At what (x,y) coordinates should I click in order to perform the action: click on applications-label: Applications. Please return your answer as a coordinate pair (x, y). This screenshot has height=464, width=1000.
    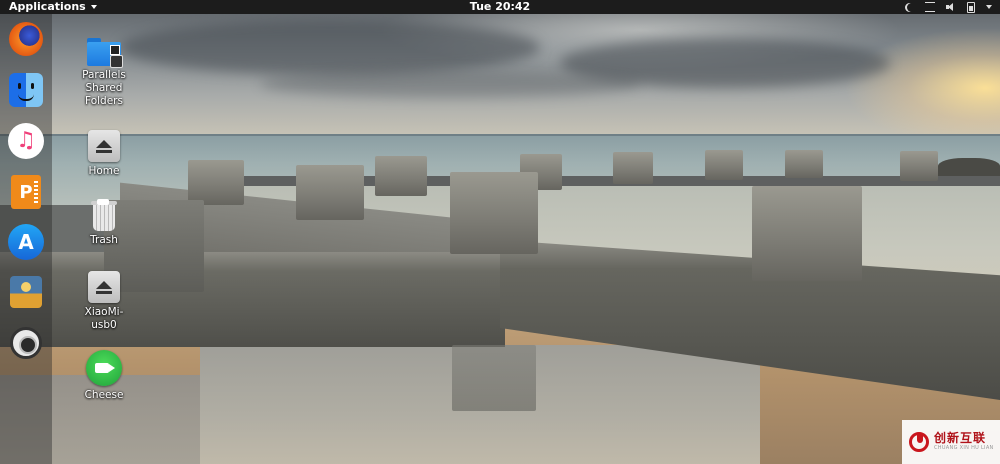
    Looking at the image, I should click on (47, 6).